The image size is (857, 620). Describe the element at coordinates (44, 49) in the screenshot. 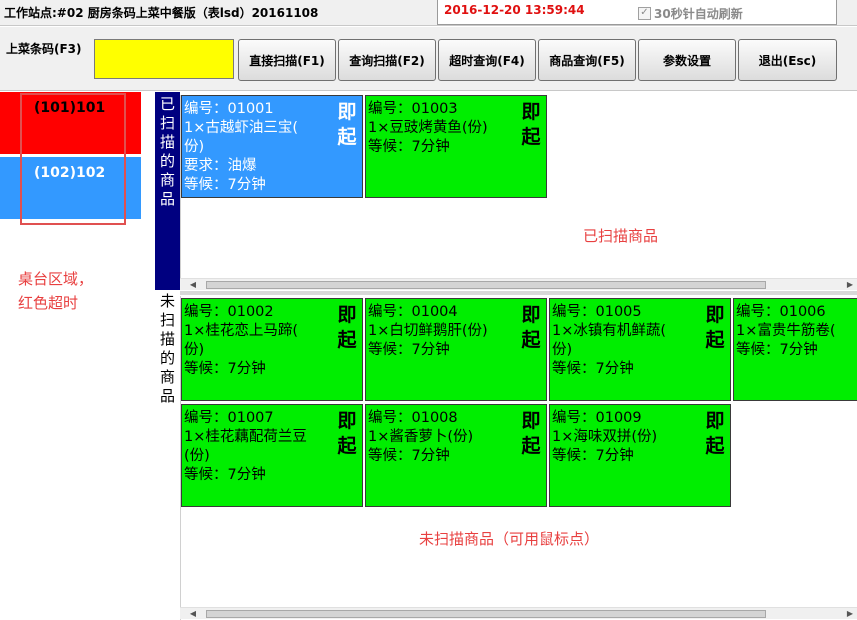

I see `barcode-label: 上菜条码(F3)` at that location.